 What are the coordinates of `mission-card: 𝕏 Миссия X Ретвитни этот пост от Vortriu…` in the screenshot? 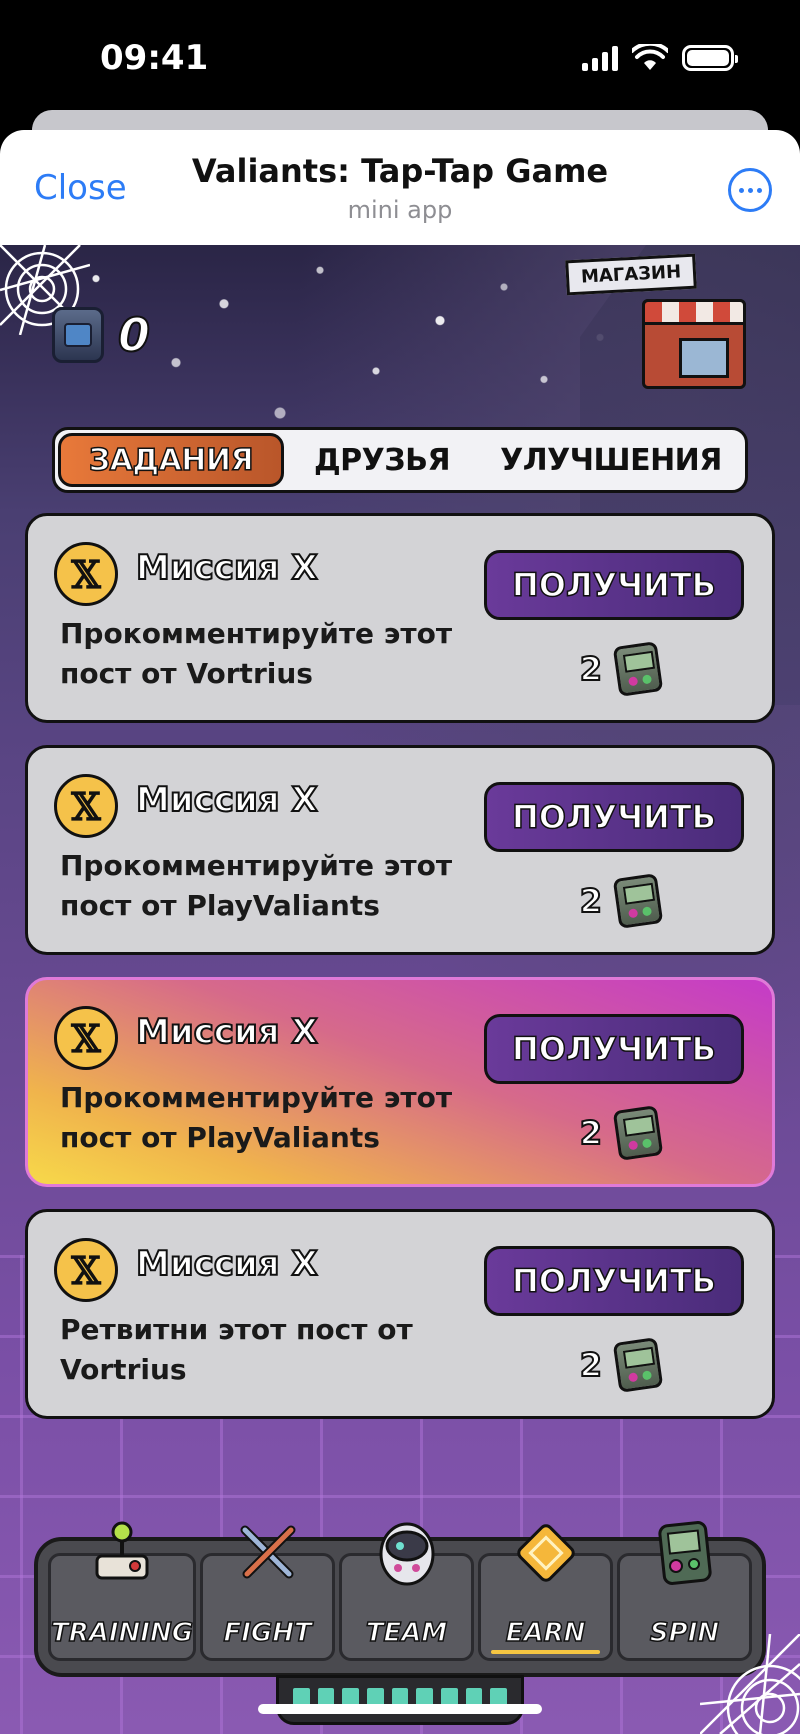 It's located at (400, 1314).